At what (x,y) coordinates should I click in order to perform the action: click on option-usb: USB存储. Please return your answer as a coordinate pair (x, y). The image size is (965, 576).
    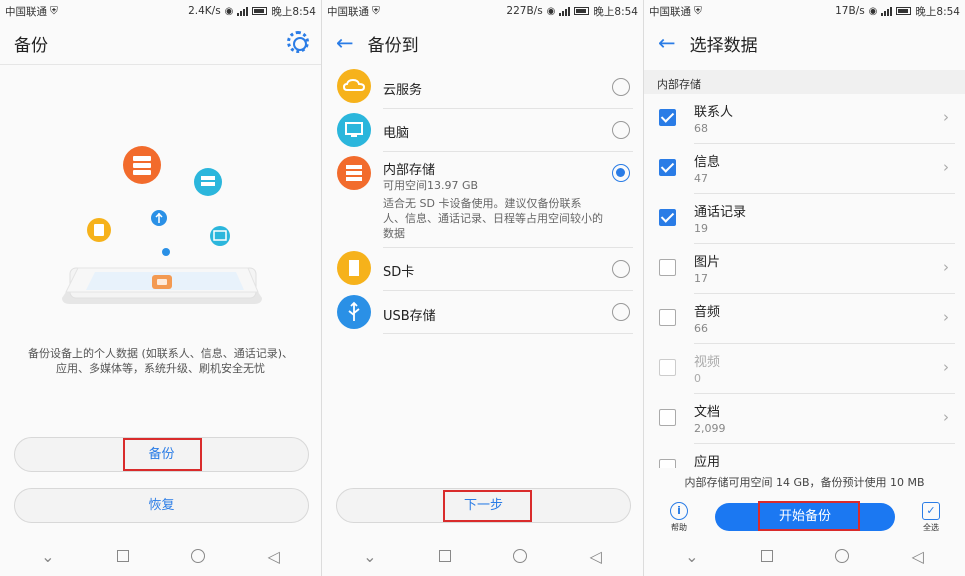
    Looking at the image, I should click on (482, 312).